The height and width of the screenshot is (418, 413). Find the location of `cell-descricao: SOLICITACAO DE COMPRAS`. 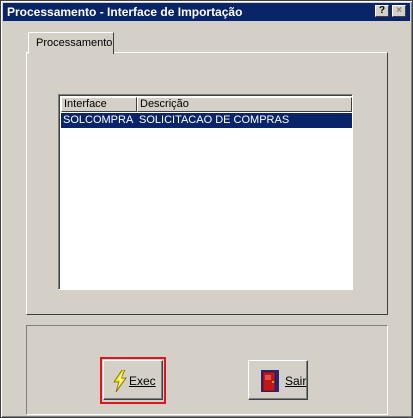

cell-descricao: SOLICITACAO DE COMPRAS is located at coordinates (214, 120).